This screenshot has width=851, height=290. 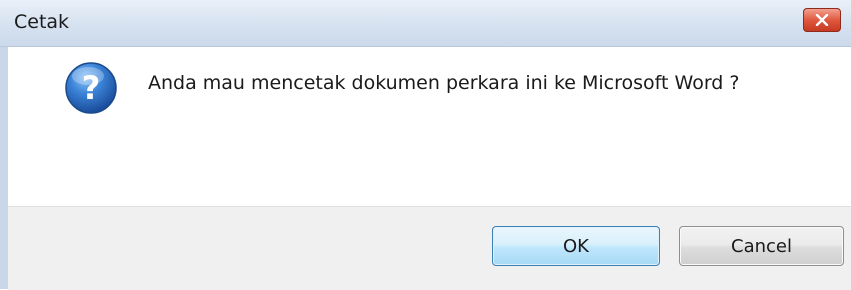 What do you see at coordinates (42, 22) in the screenshot?
I see `window-title: Cetak` at bounding box center [42, 22].